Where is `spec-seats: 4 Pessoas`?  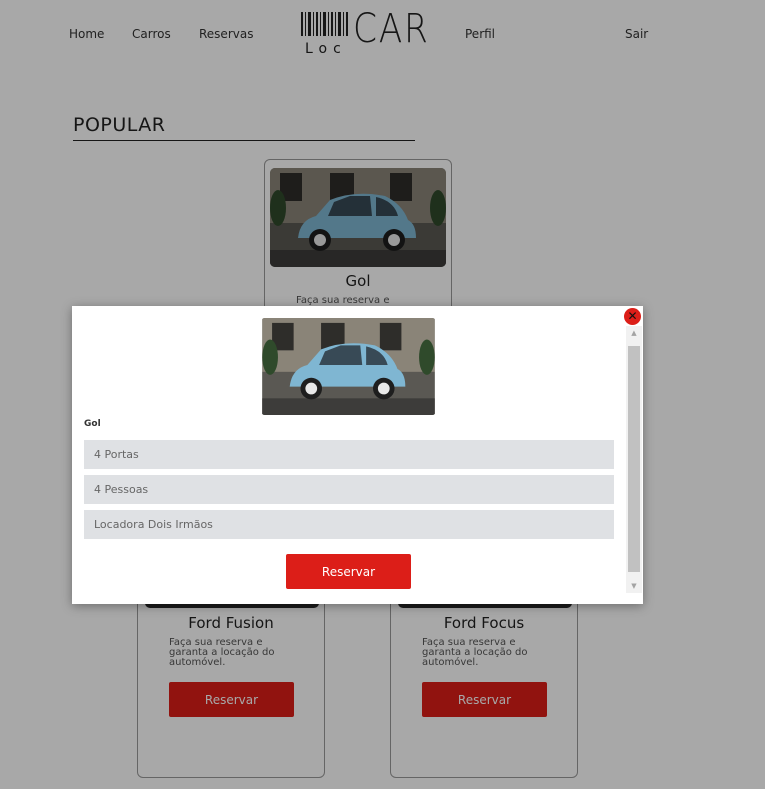
spec-seats: 4 Pessoas is located at coordinates (349, 489).